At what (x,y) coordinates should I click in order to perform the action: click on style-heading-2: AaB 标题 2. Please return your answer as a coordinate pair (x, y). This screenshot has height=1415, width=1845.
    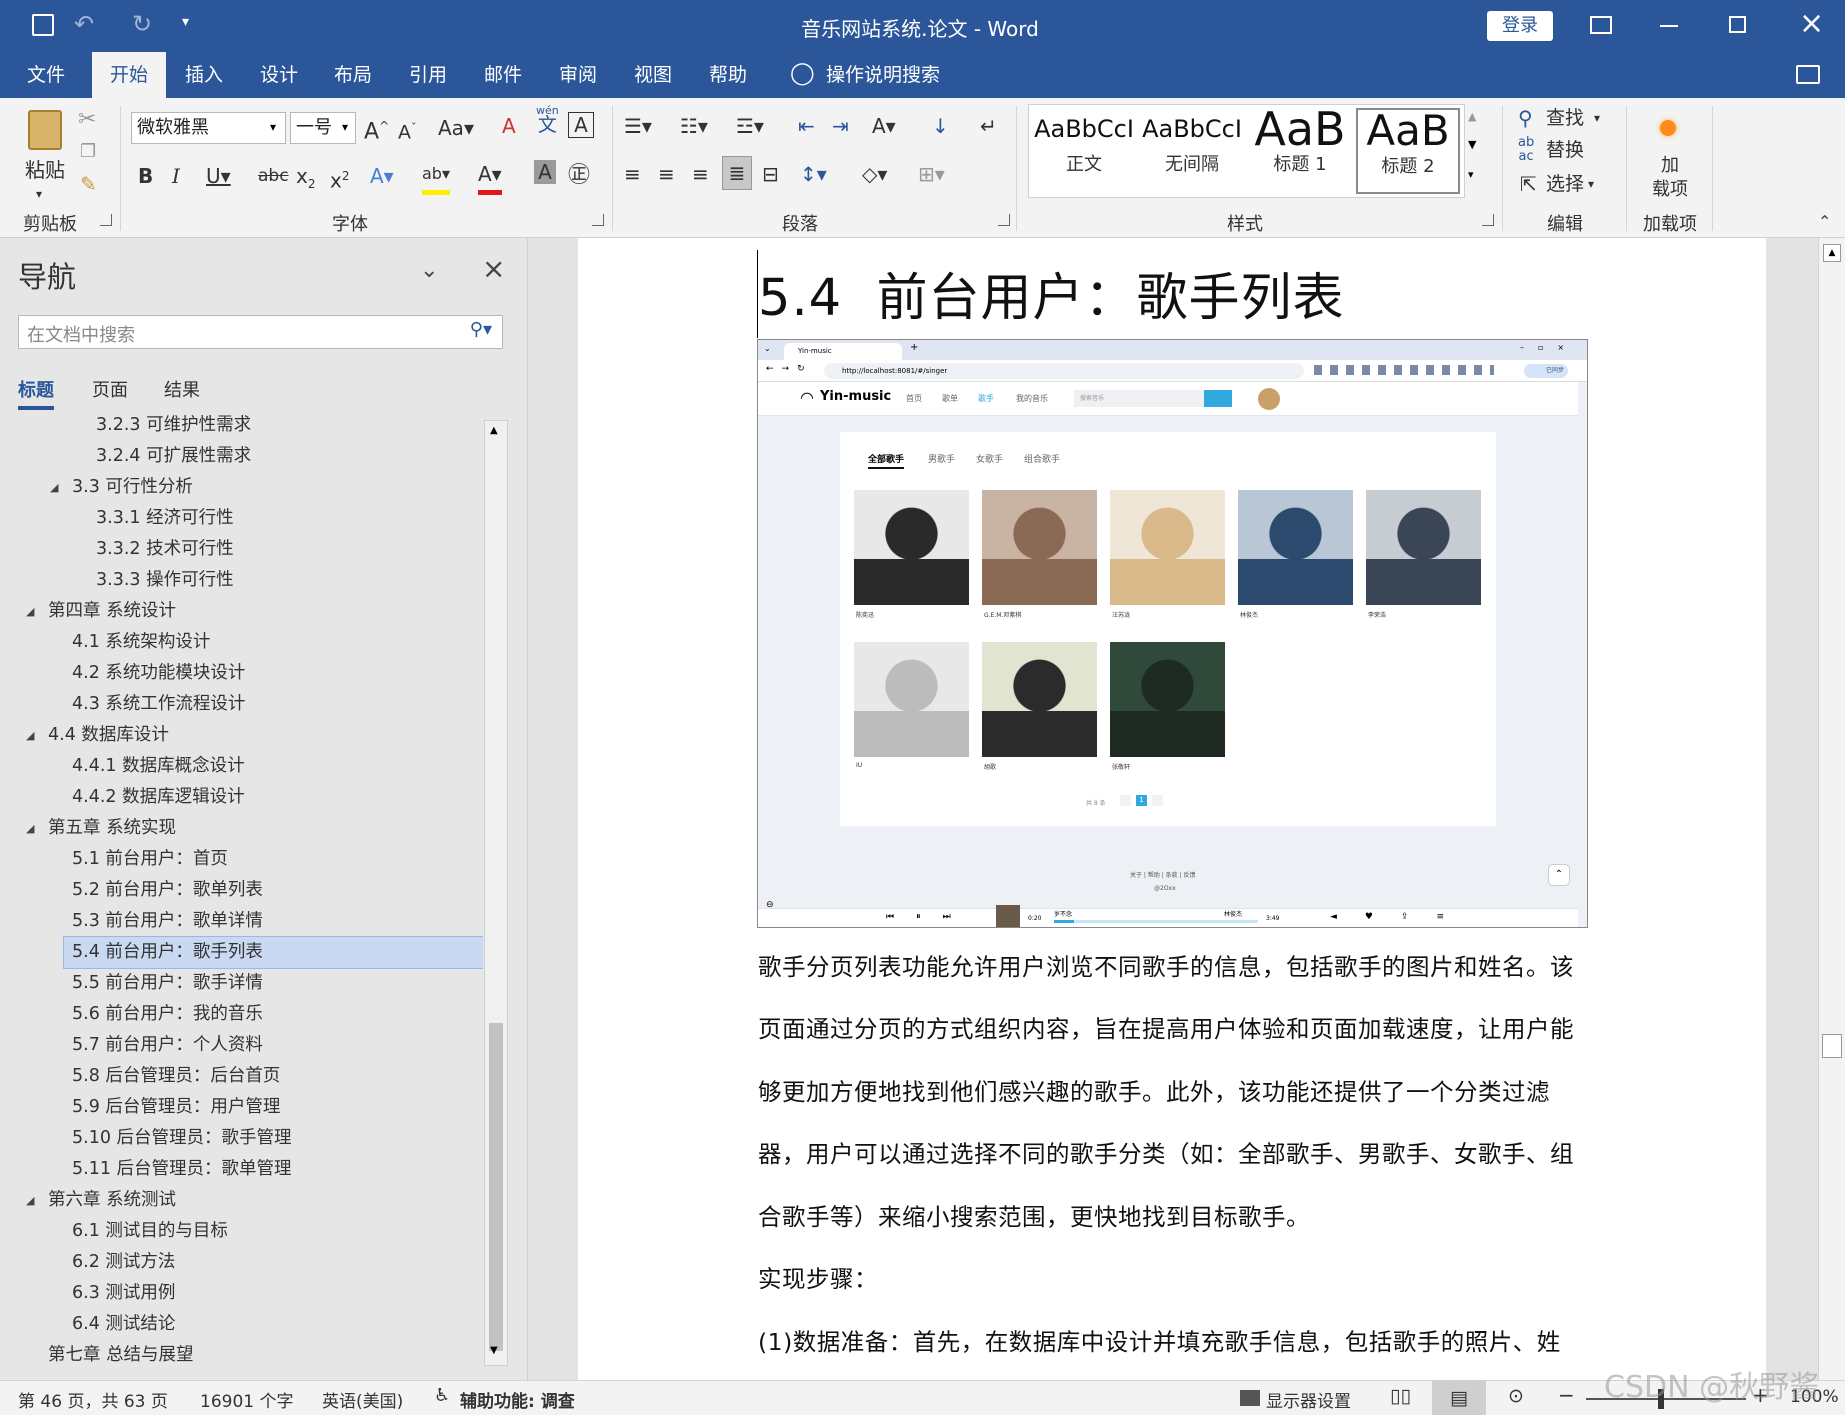
    Looking at the image, I should click on (1408, 151).